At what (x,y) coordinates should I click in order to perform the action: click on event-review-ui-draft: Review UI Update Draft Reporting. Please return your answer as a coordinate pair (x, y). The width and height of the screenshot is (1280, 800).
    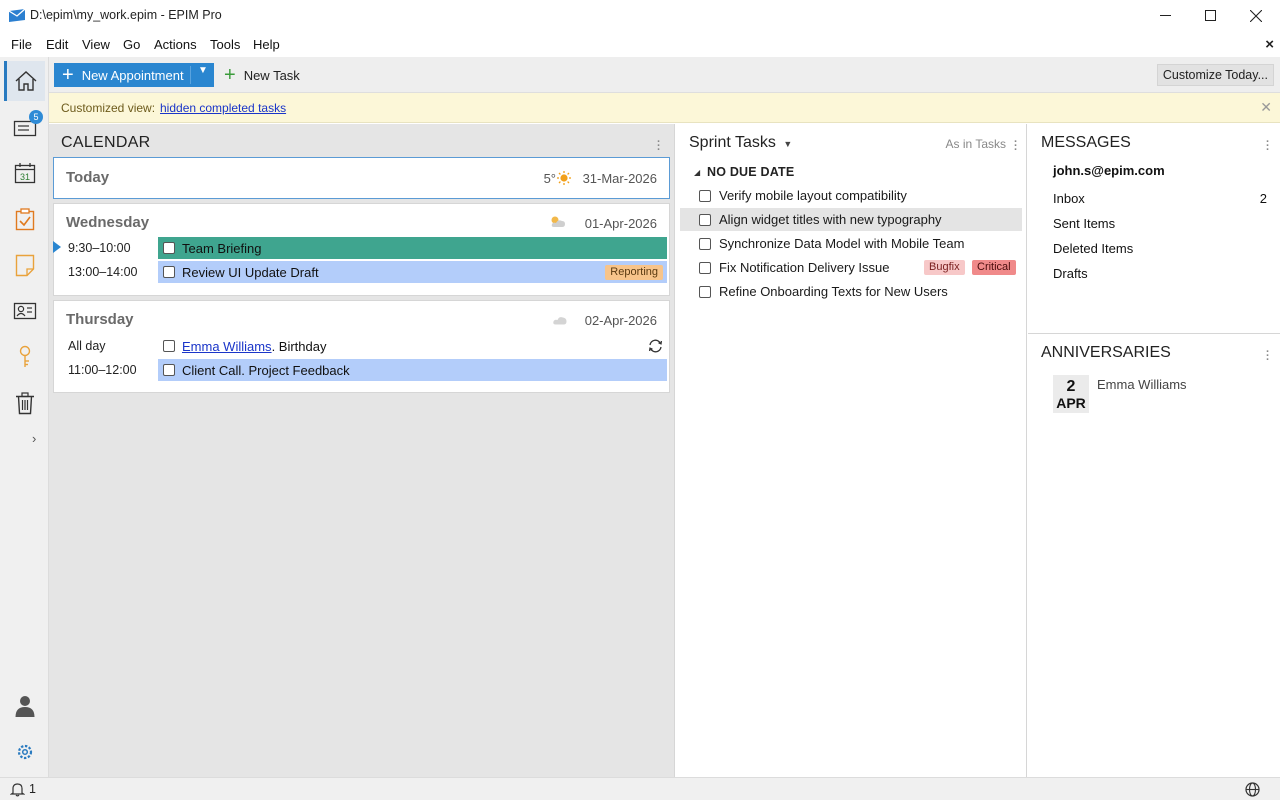
    Looking at the image, I should click on (412, 272).